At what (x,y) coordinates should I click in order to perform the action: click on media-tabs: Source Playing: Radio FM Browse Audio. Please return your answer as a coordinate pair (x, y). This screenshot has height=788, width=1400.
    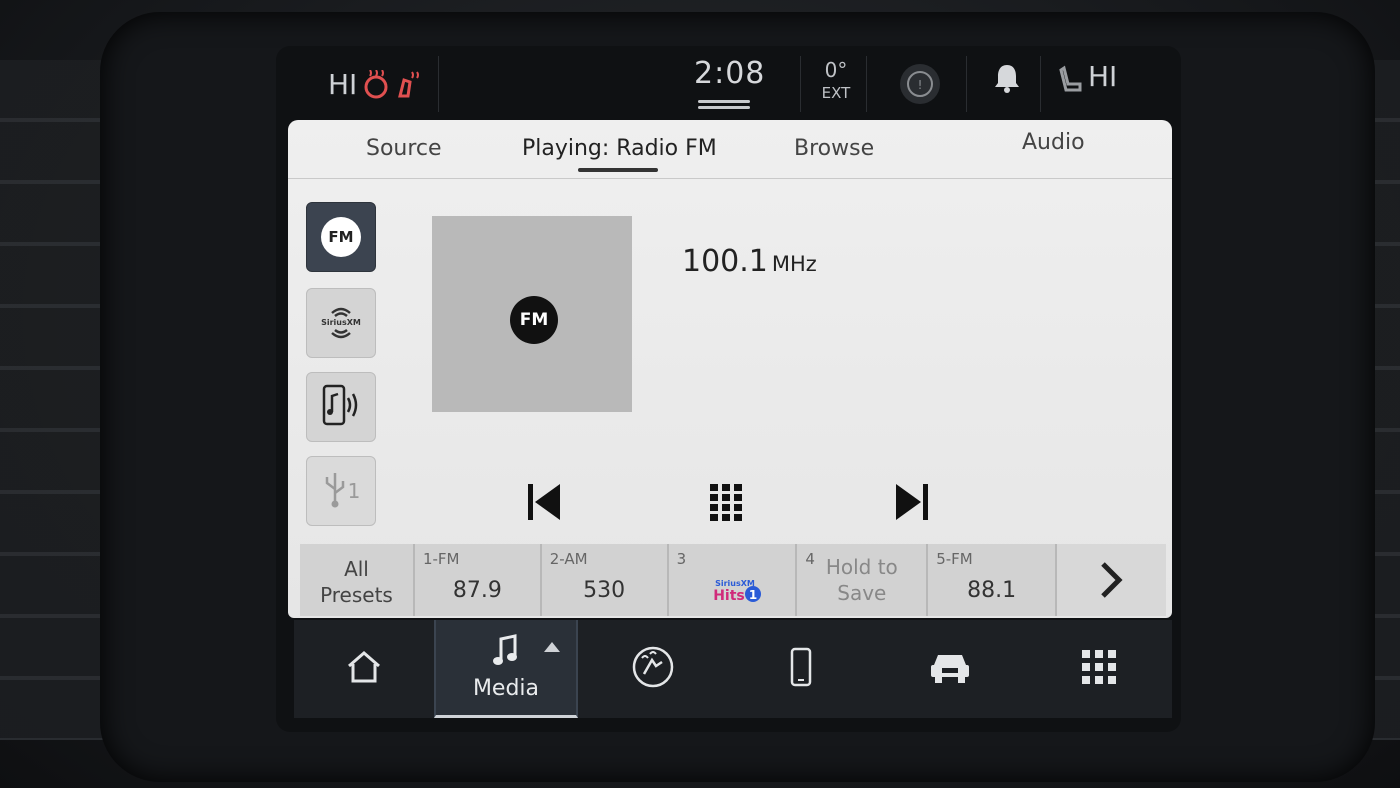
    Looking at the image, I should click on (730, 149).